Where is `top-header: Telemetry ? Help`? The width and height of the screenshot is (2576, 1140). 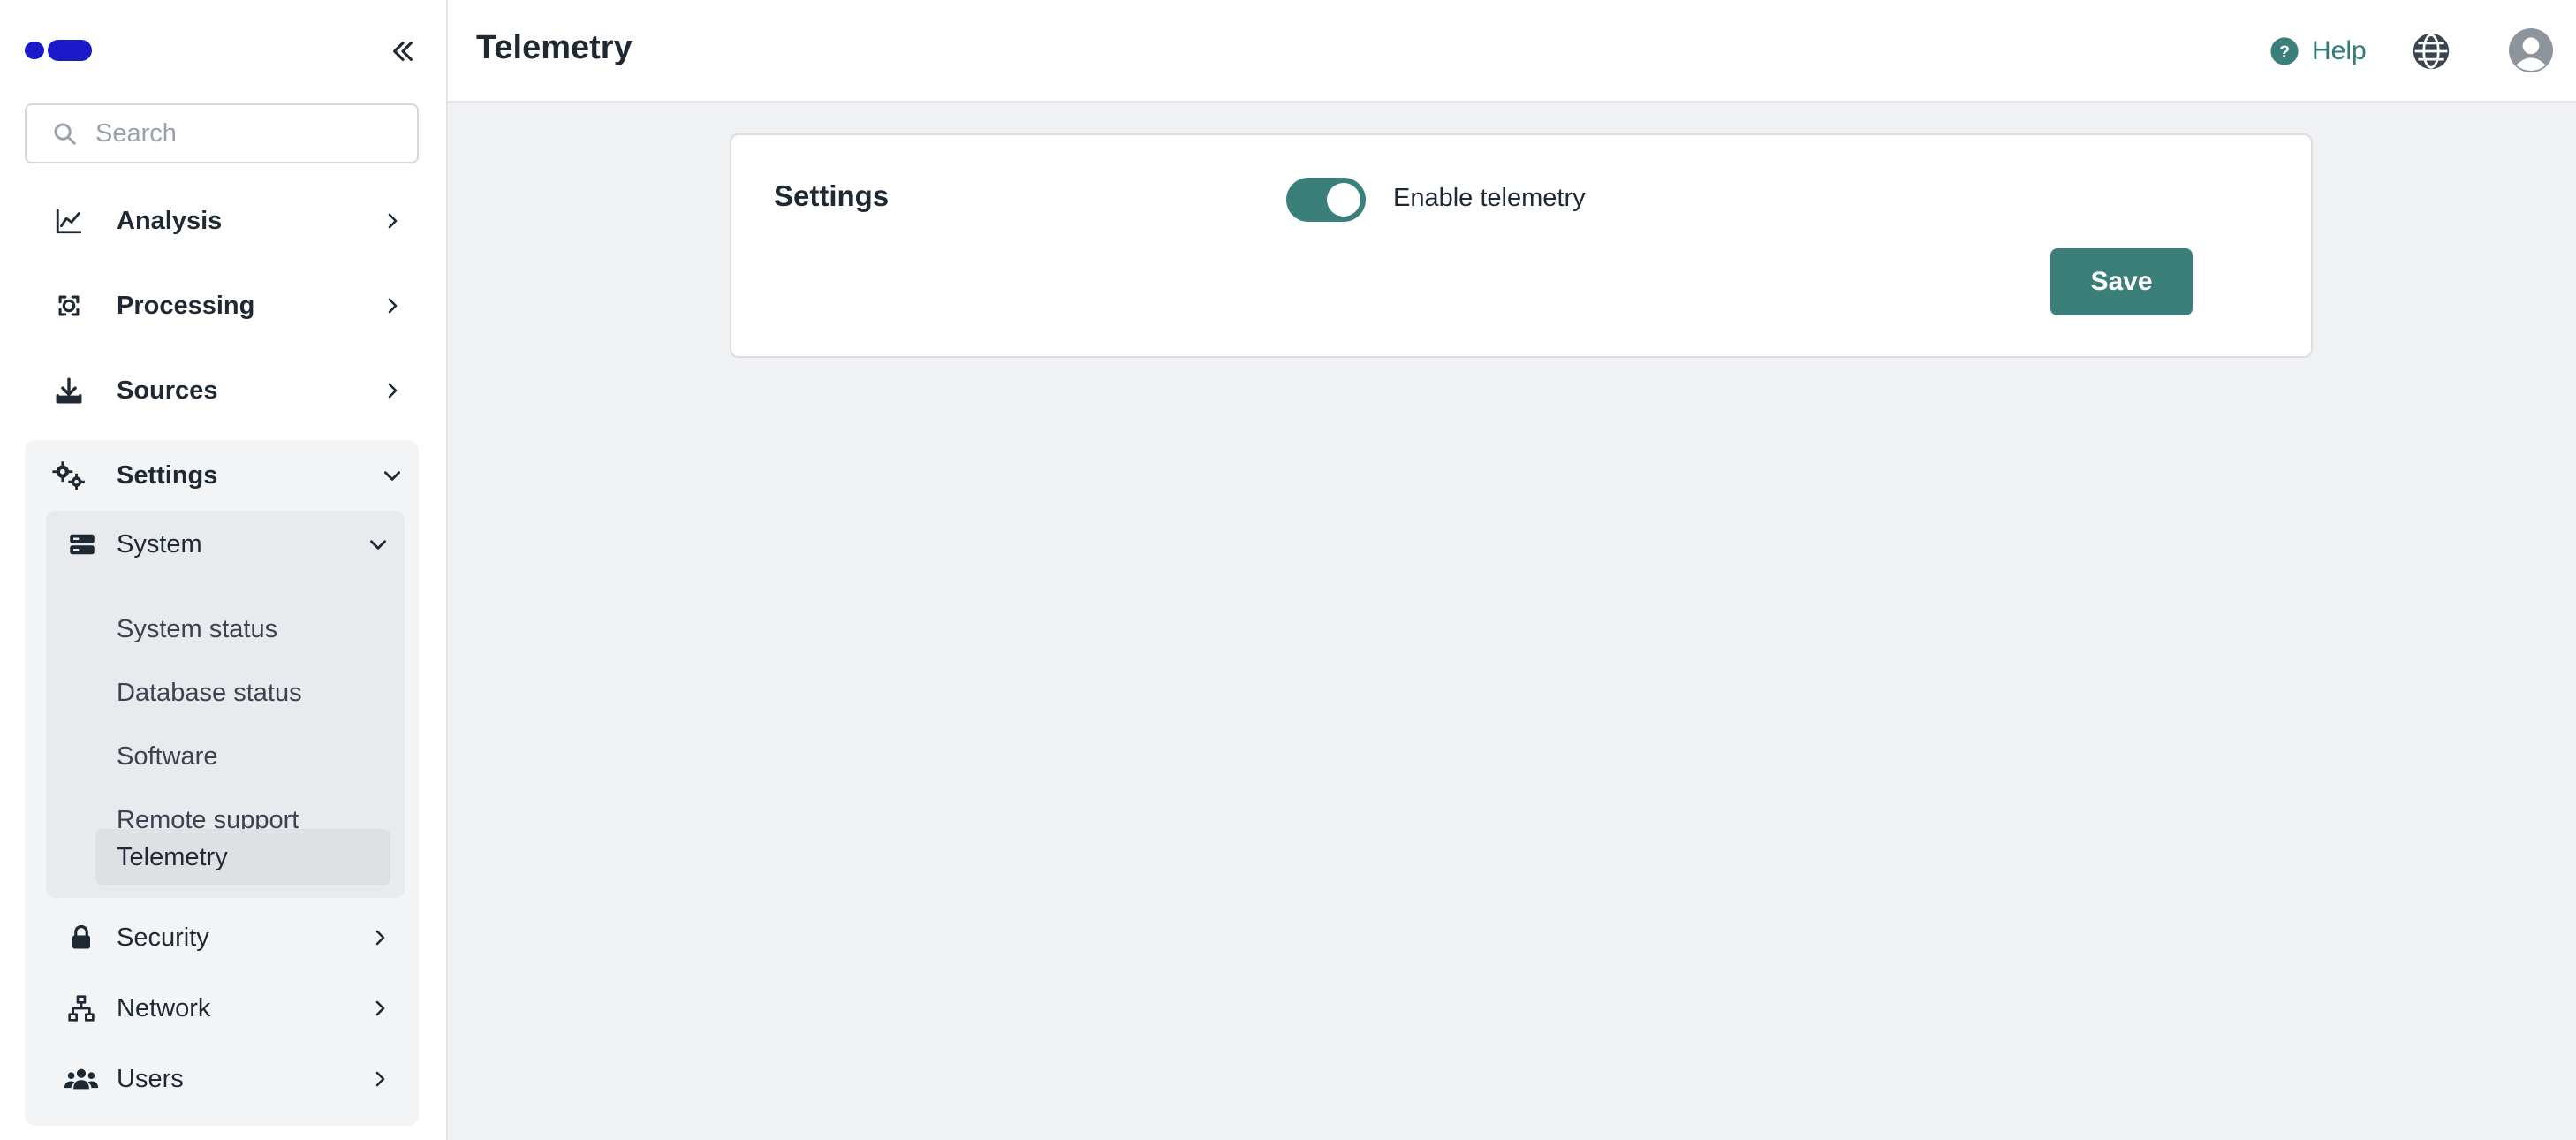
top-header: Telemetry ? Help is located at coordinates (1512, 51).